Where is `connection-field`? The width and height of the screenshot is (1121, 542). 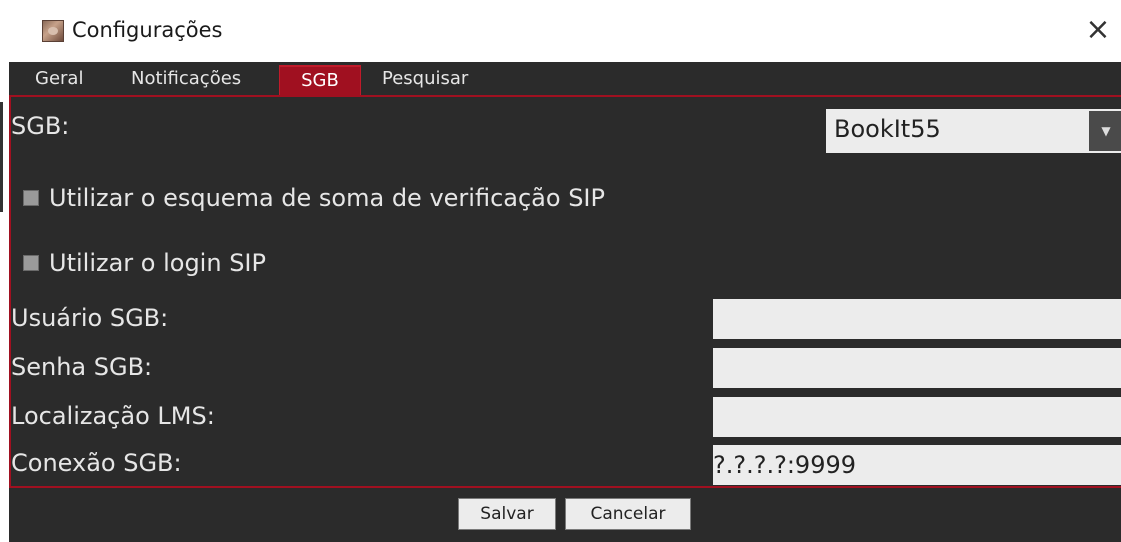
connection-field is located at coordinates (917, 465).